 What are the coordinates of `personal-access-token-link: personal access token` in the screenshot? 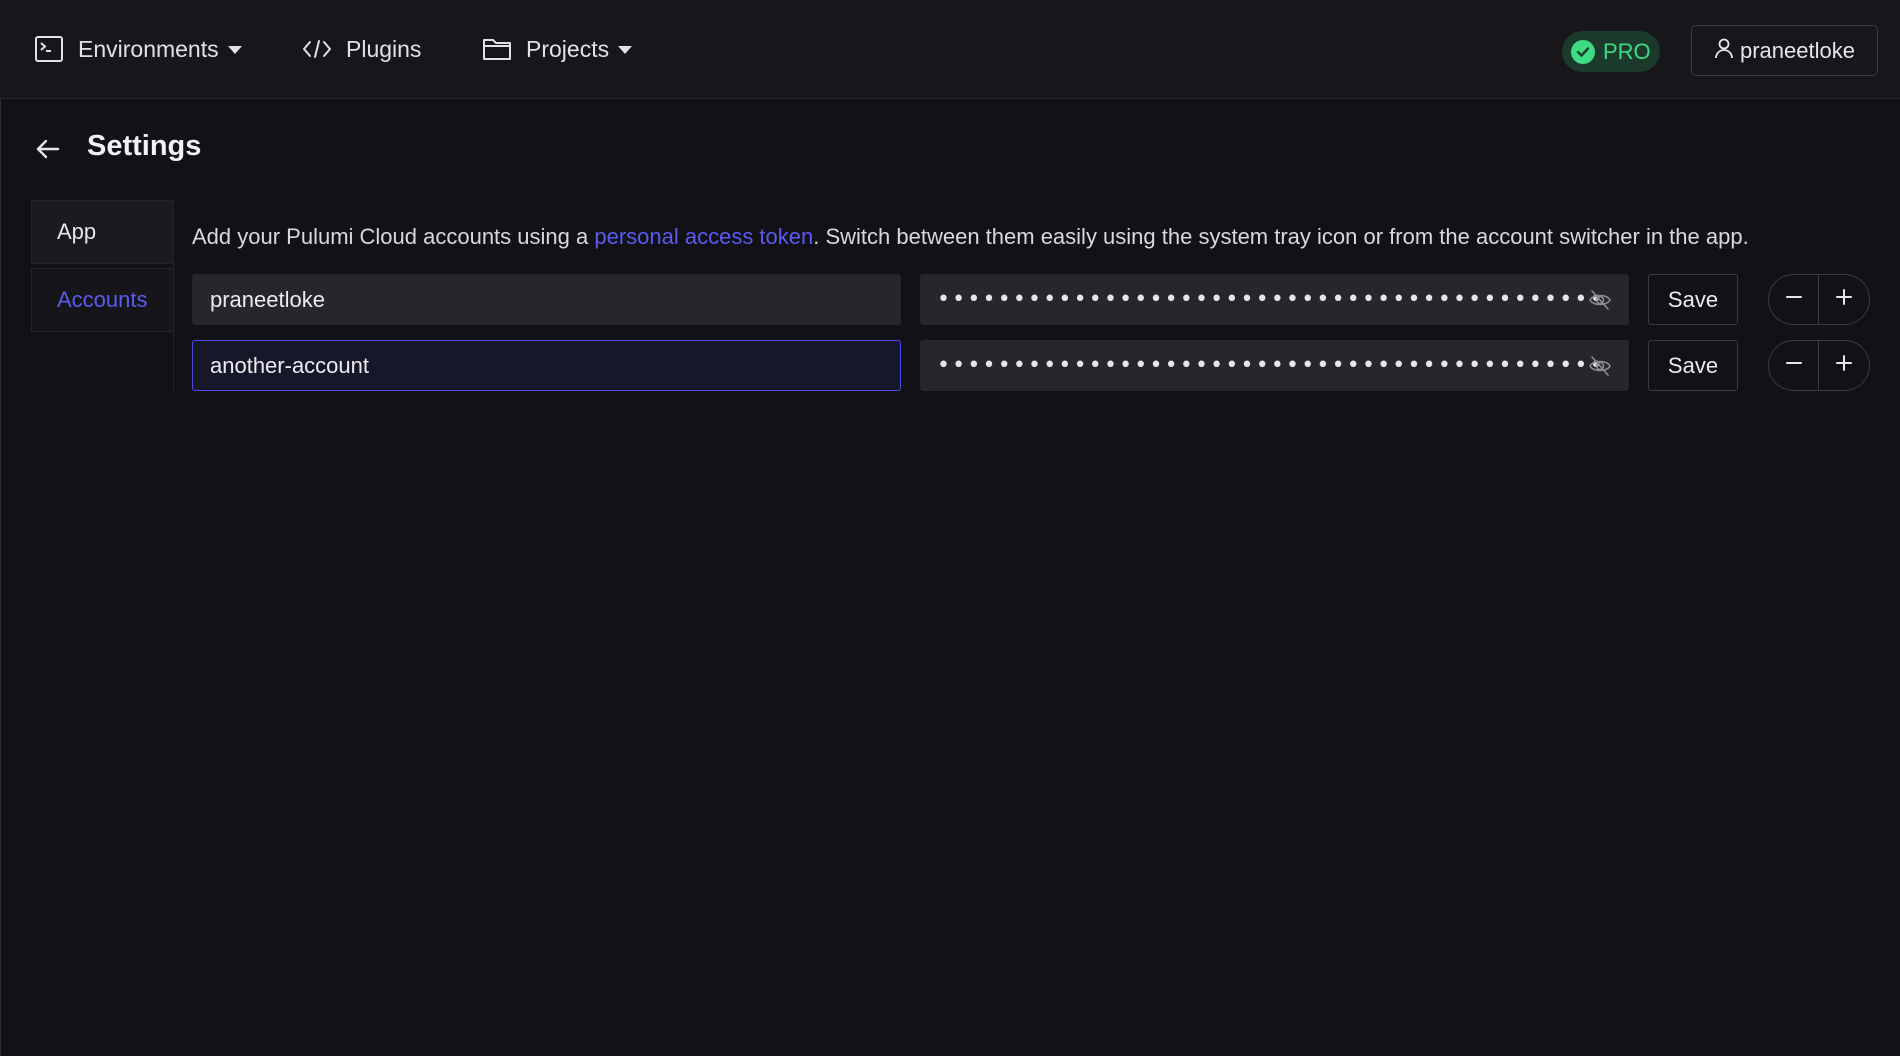 It's located at (703, 236).